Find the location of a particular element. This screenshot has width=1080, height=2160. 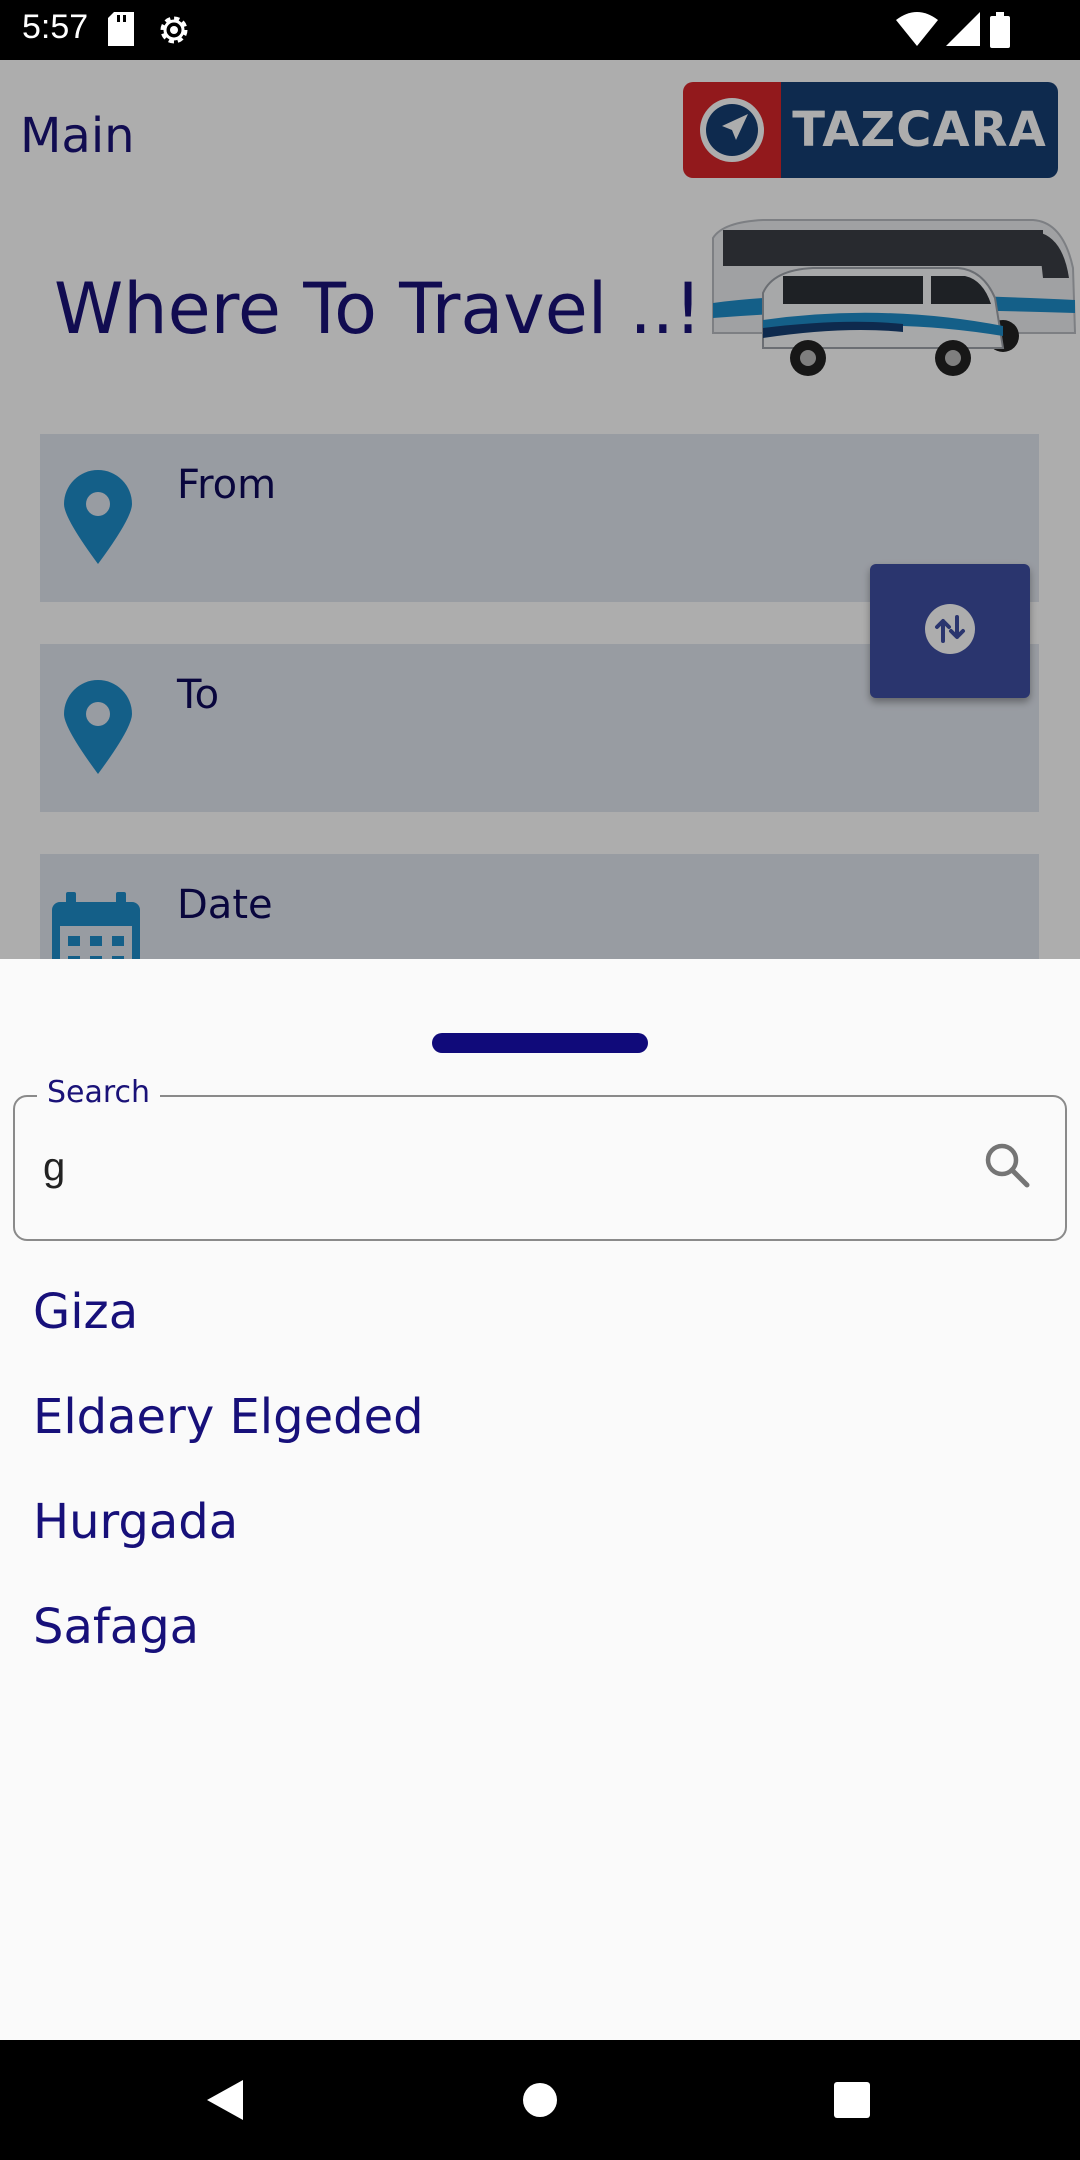

search-results-list: Giza Eldaery Elgeded Hurgada Safaga is located at coordinates (228, 1469).